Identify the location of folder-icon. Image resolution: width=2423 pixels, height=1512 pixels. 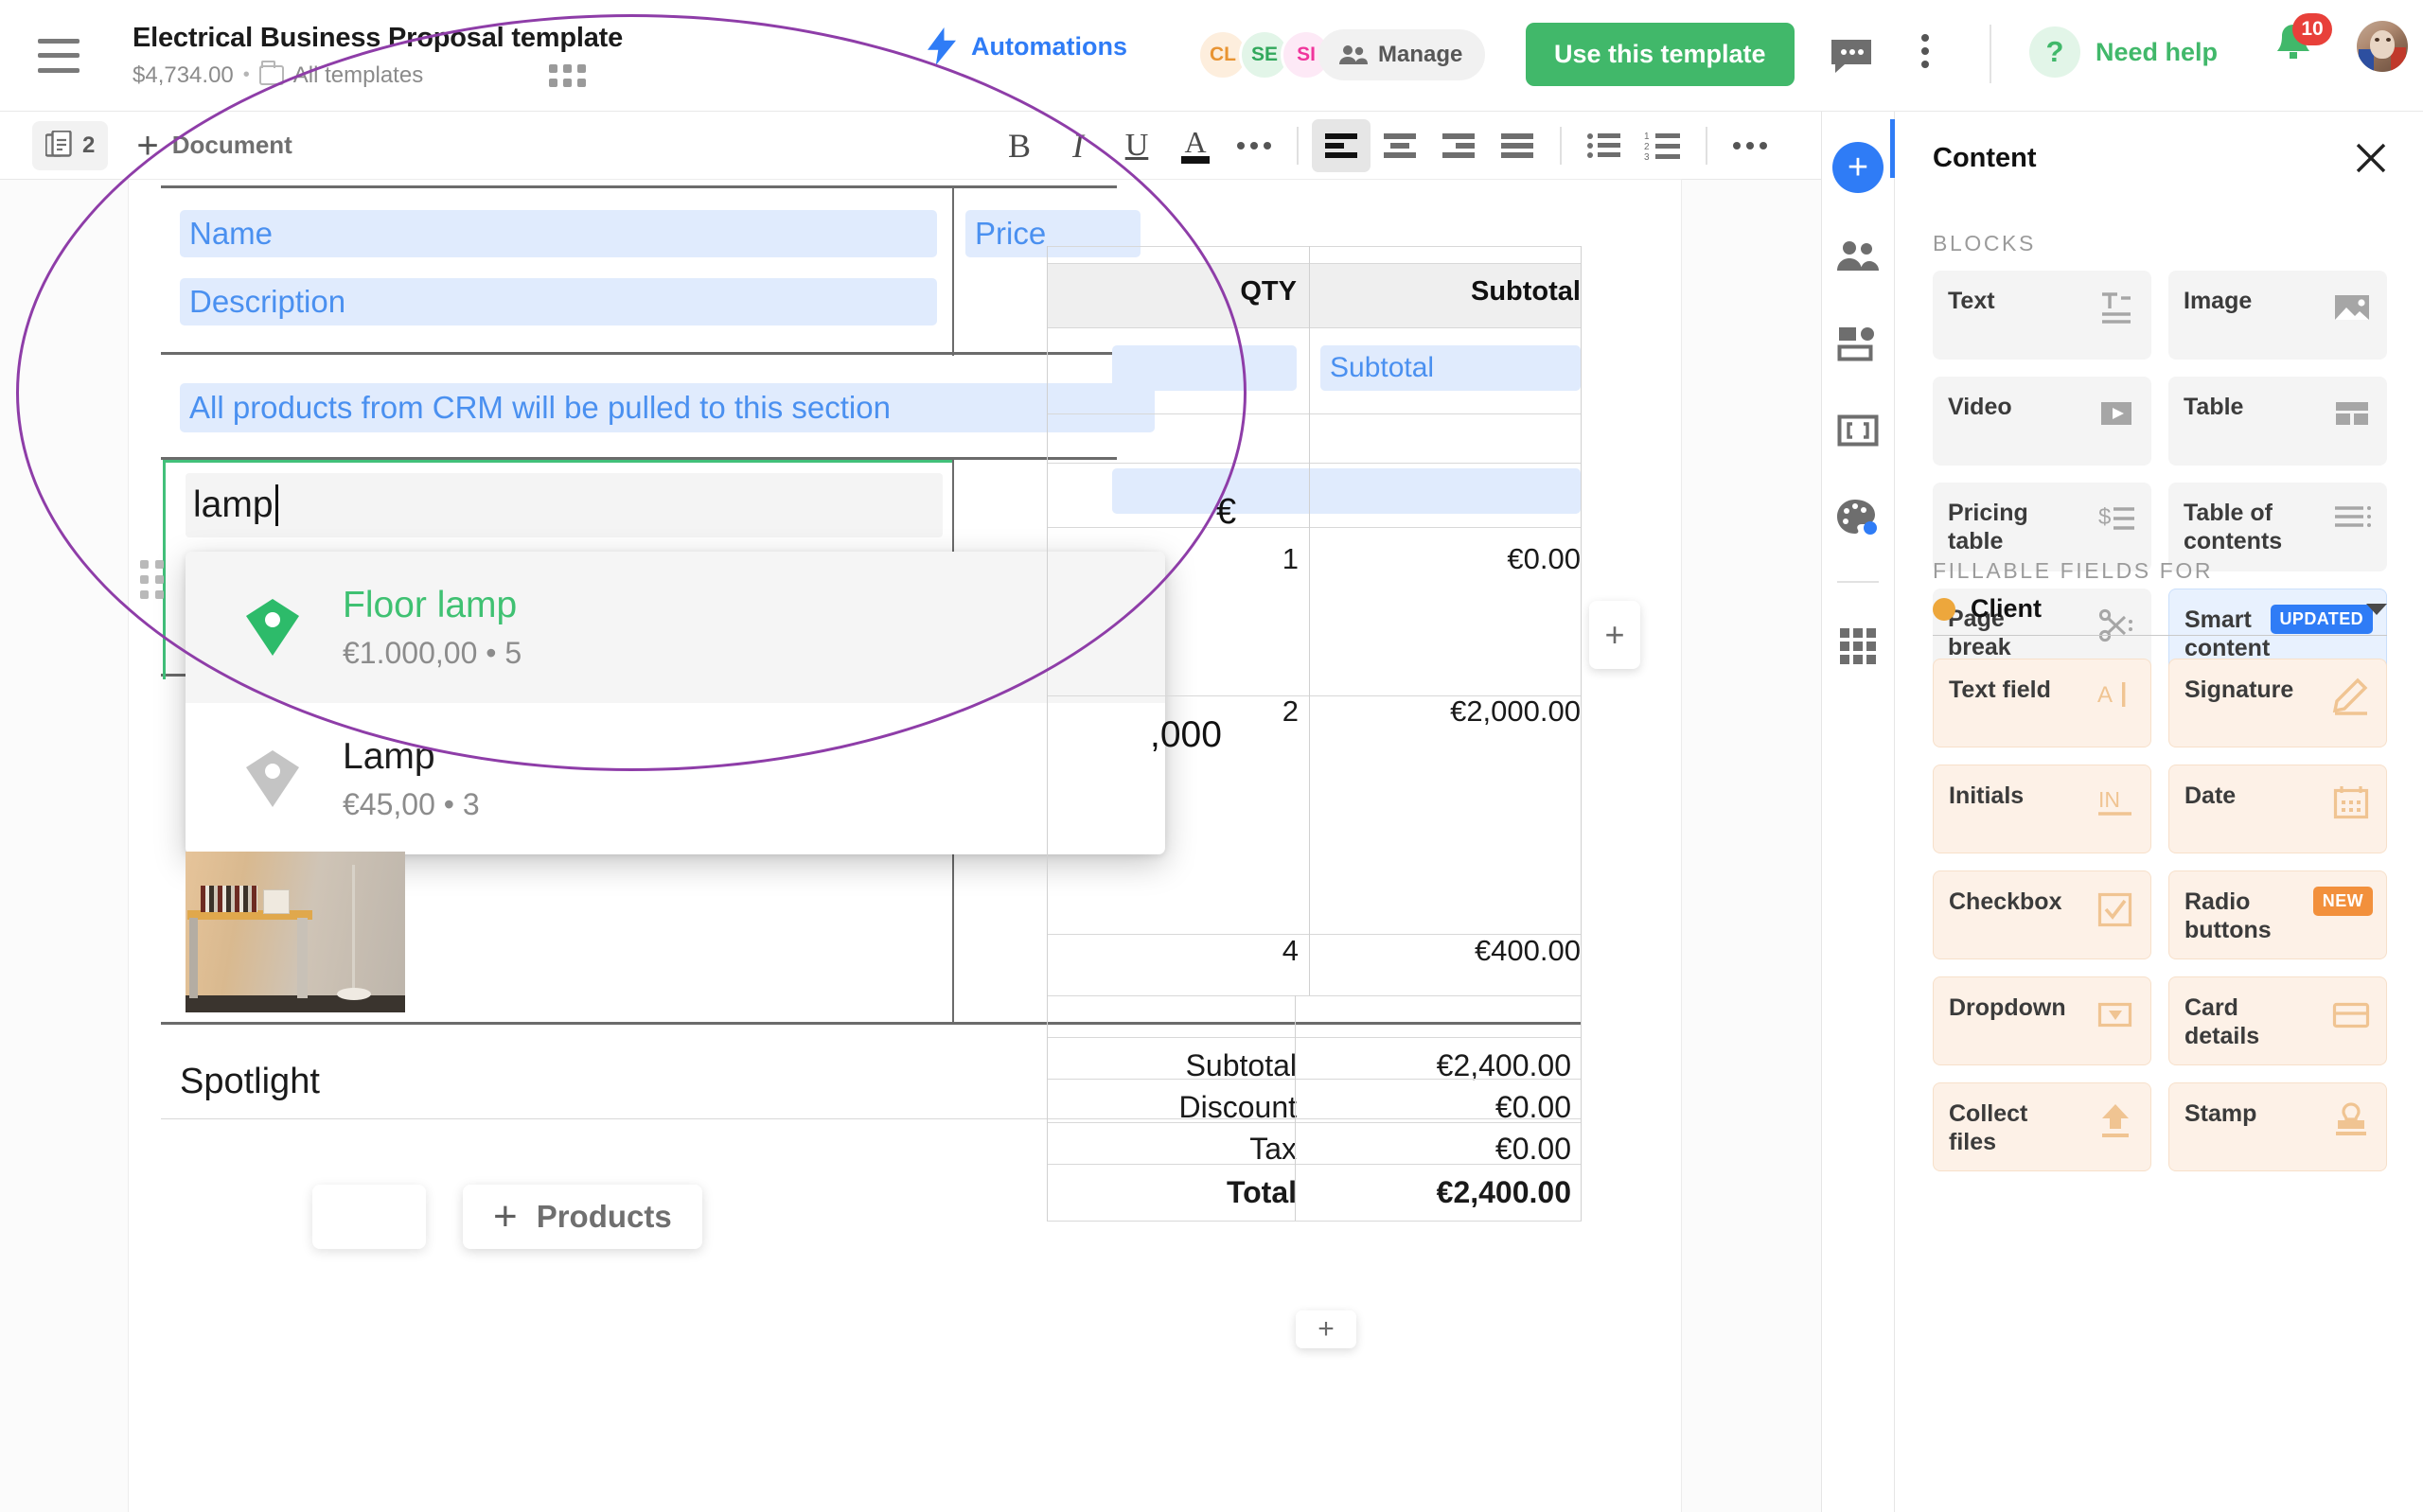
(271, 73).